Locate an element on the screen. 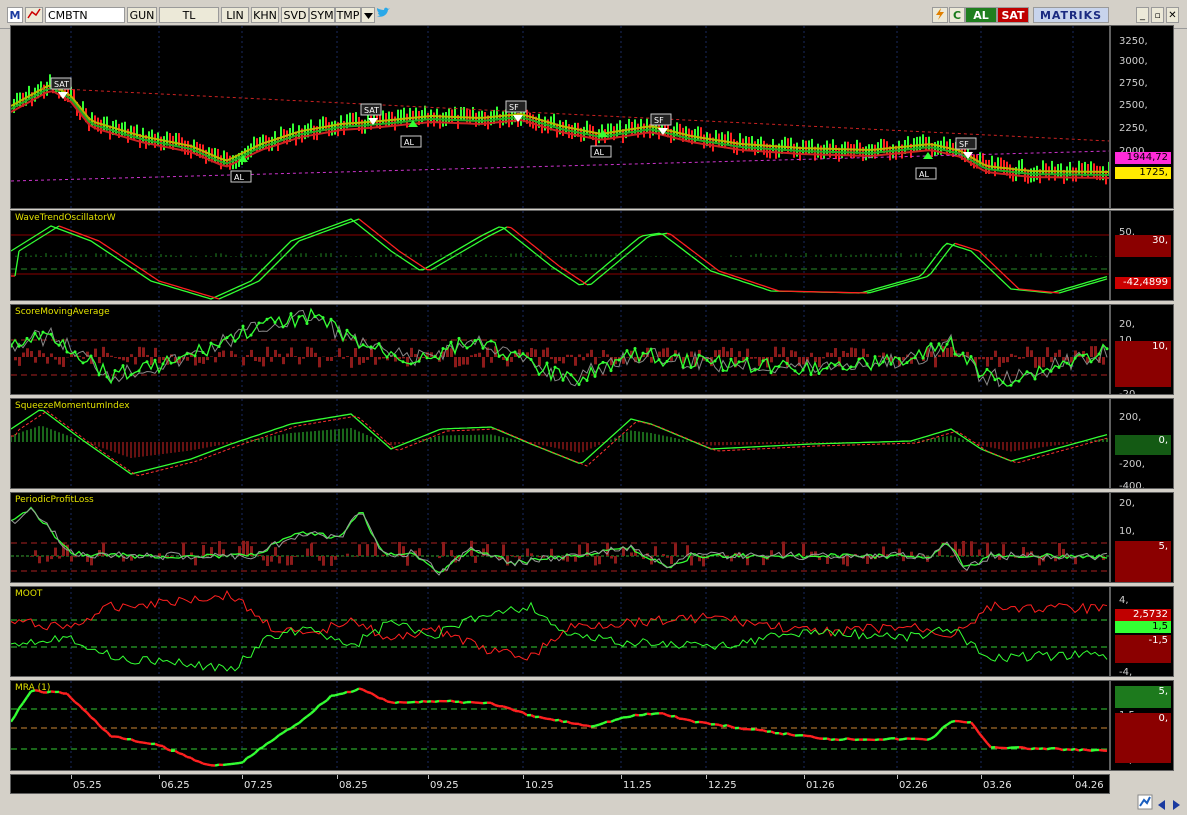 The image size is (1187, 815). toolbar-button-lin: LIN is located at coordinates (235, 15).